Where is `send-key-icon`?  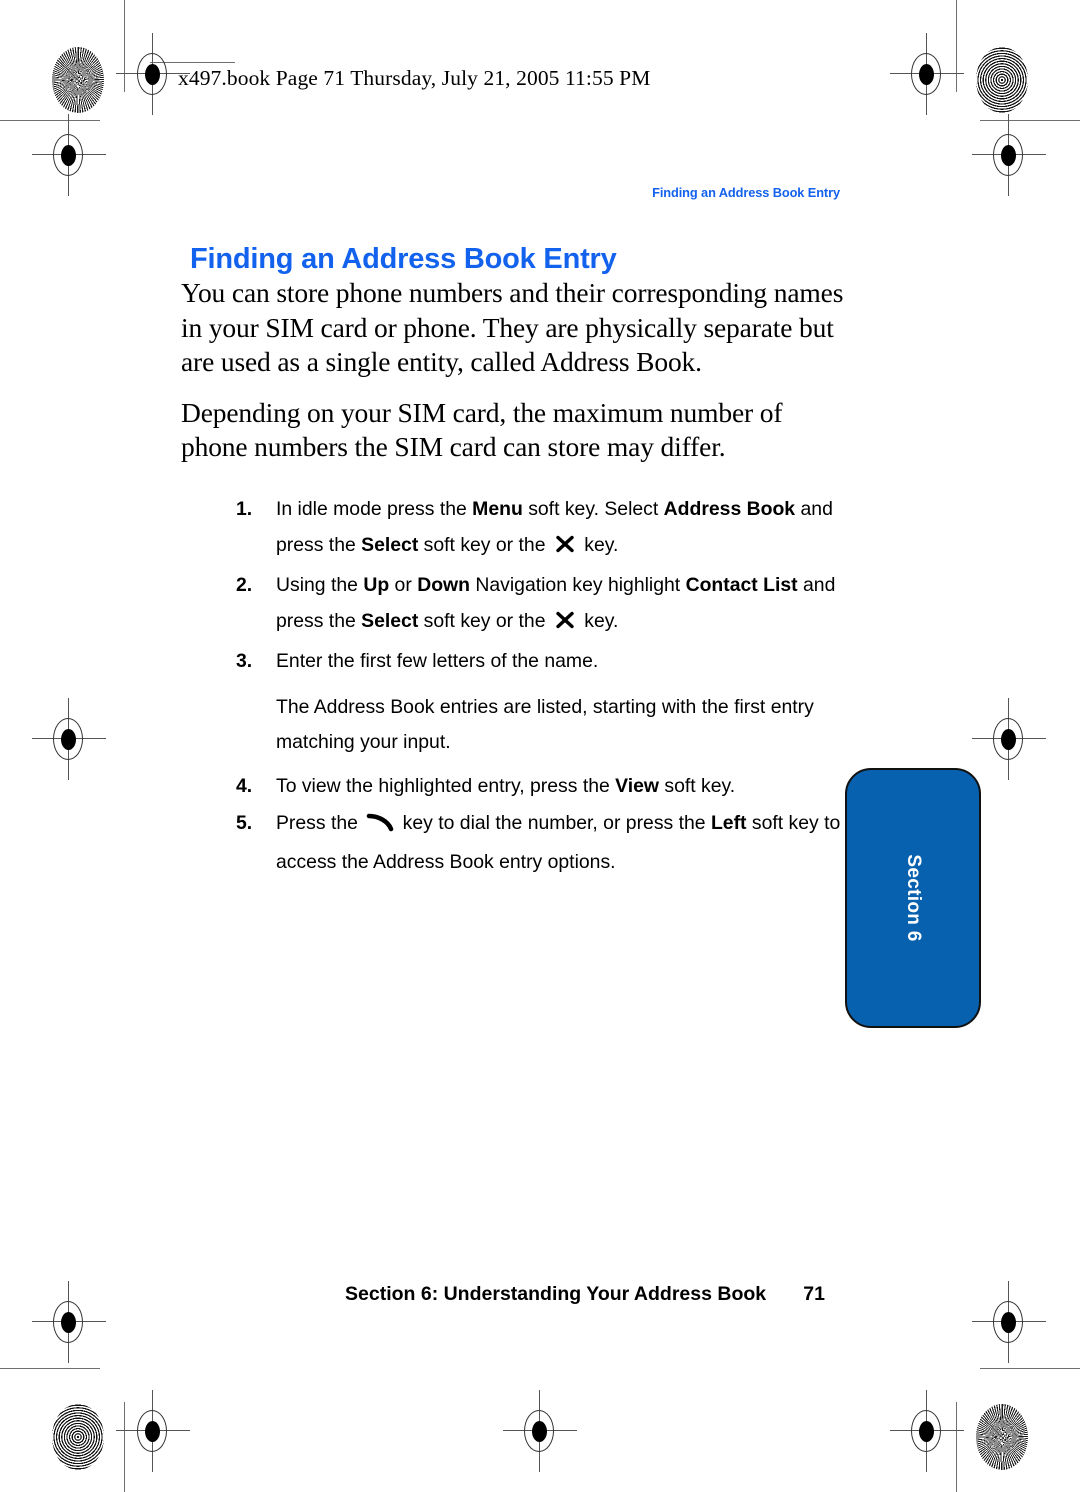 send-key-icon is located at coordinates (380, 827).